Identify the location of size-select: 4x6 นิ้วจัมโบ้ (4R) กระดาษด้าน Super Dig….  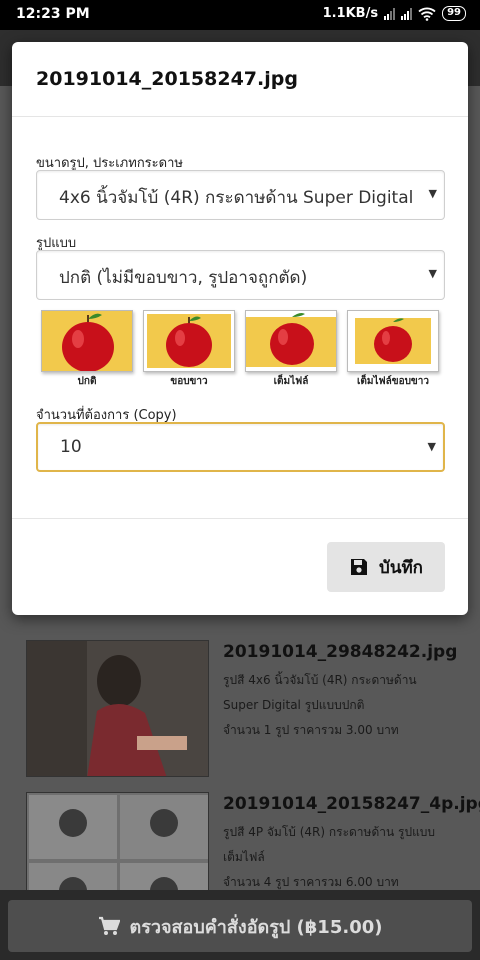
(240, 195).